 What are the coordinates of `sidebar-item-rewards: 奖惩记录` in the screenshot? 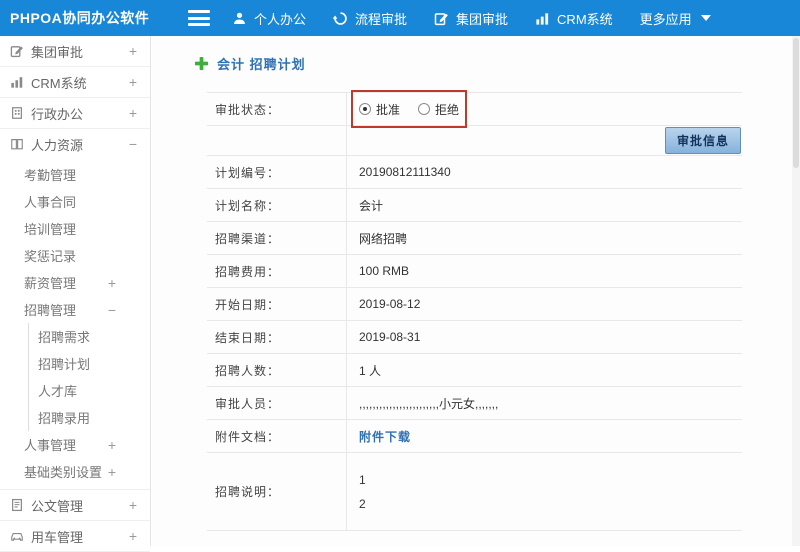 It's located at (75, 255).